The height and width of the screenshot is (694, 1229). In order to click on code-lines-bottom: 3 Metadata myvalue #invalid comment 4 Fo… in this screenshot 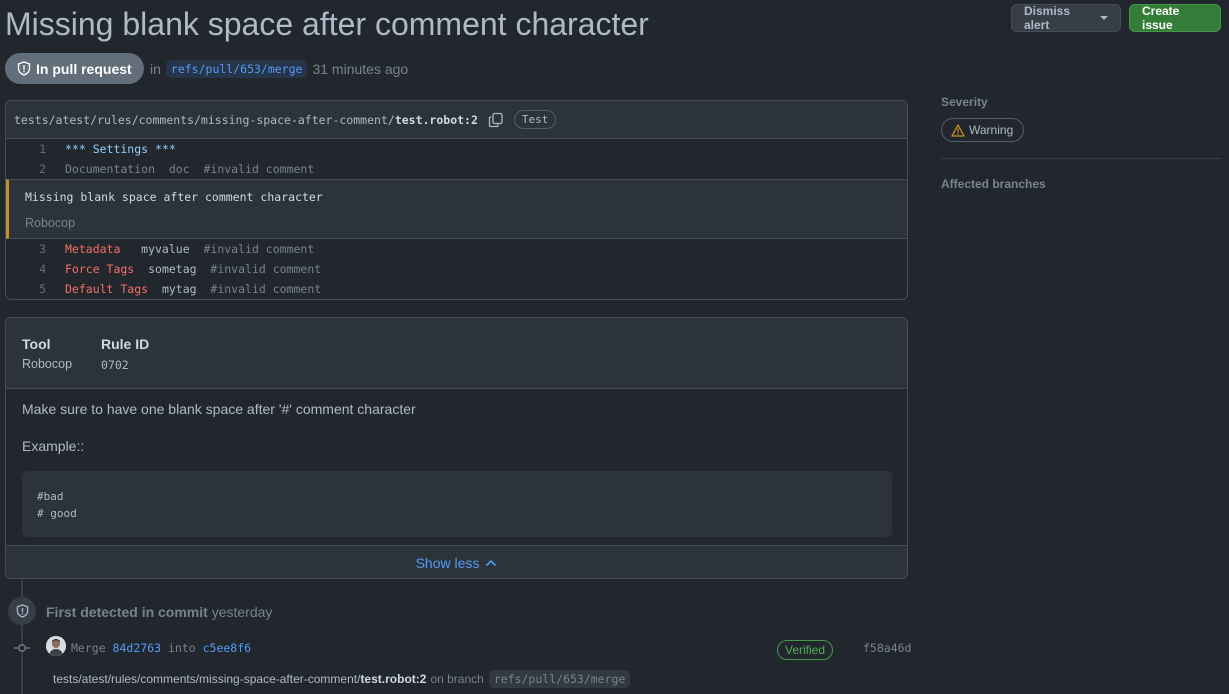, I will do `click(456, 269)`.